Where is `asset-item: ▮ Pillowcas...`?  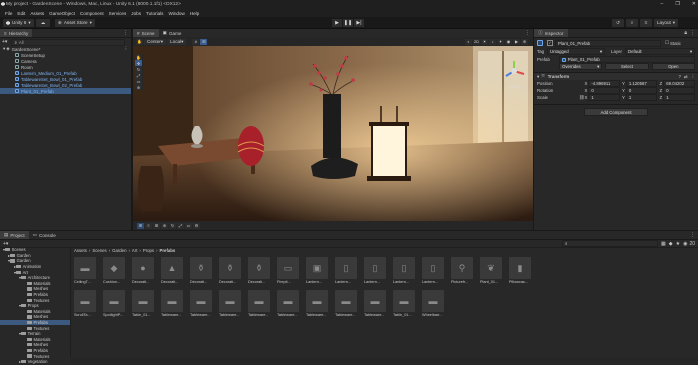 asset-item: ▮ Pillowcas... is located at coordinates (520, 270).